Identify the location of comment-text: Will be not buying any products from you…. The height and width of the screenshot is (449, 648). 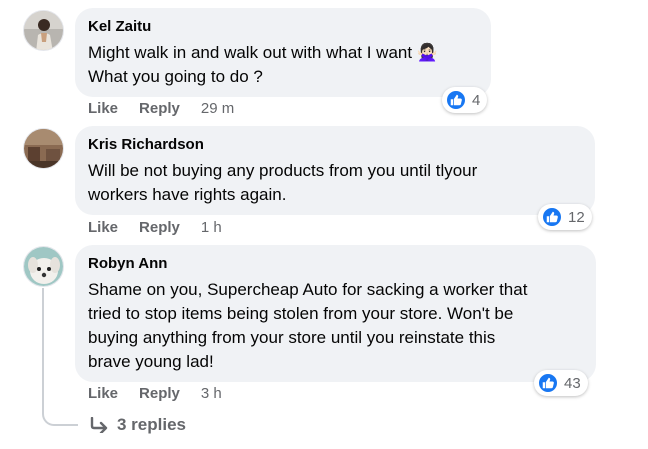
(334, 183).